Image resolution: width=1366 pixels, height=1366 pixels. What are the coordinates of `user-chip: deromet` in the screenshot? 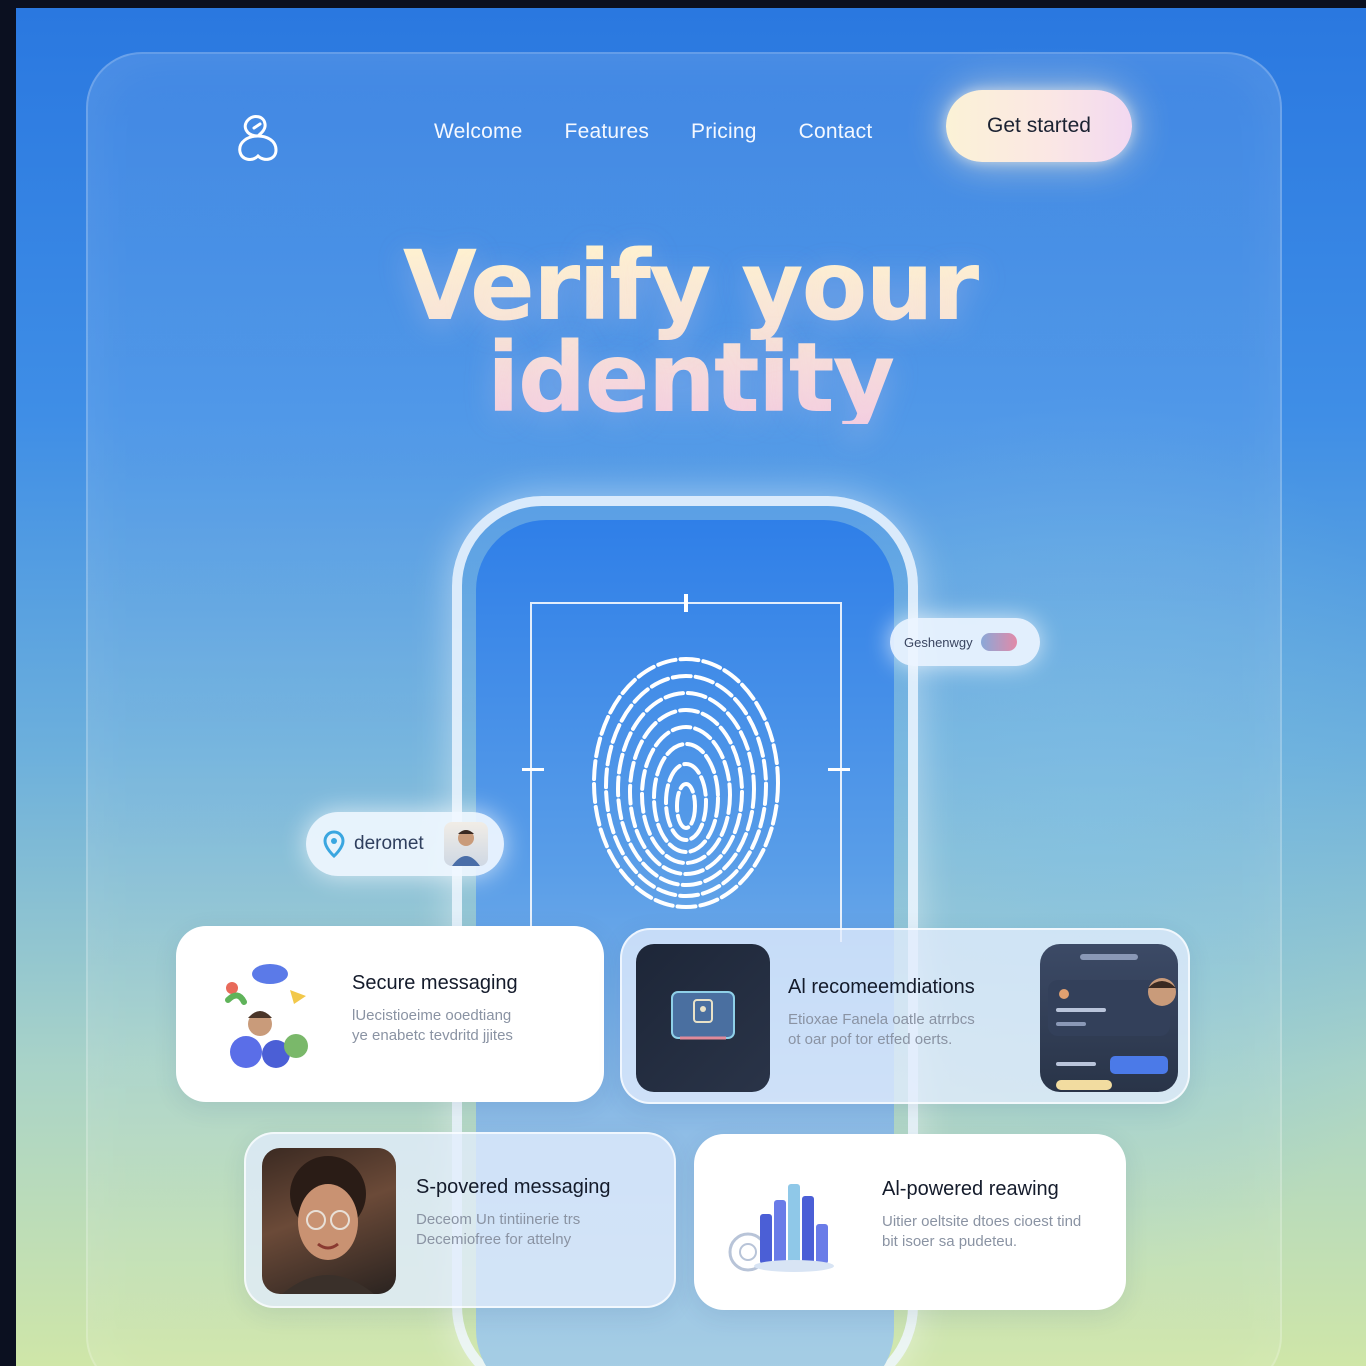 It's located at (405, 844).